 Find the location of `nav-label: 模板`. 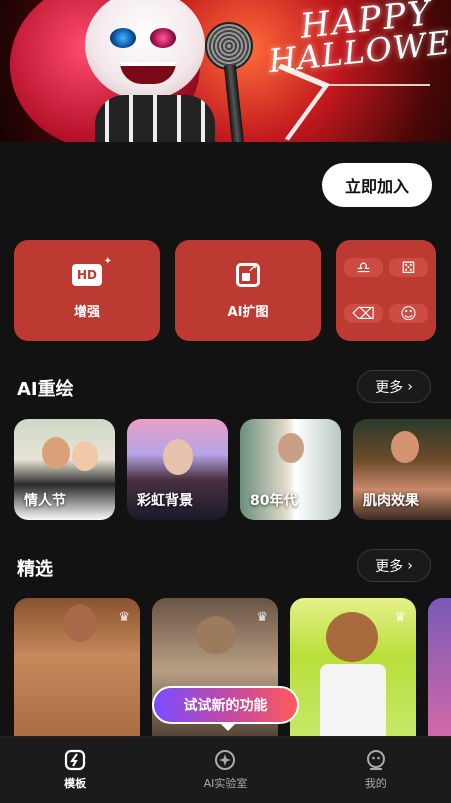

nav-label: 模板 is located at coordinates (75, 783).